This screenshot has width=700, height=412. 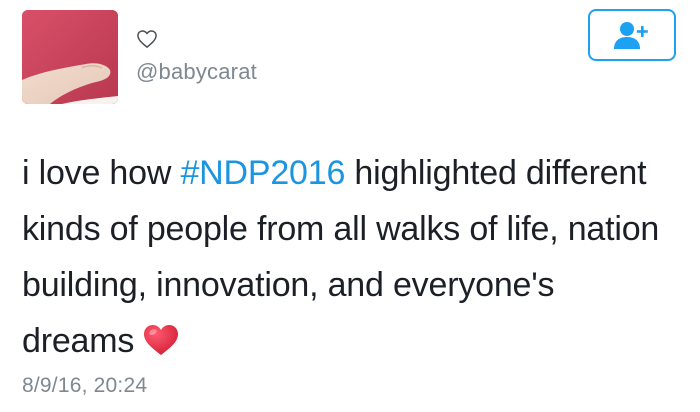 I want to click on add-user-icon, so click(x=631, y=35).